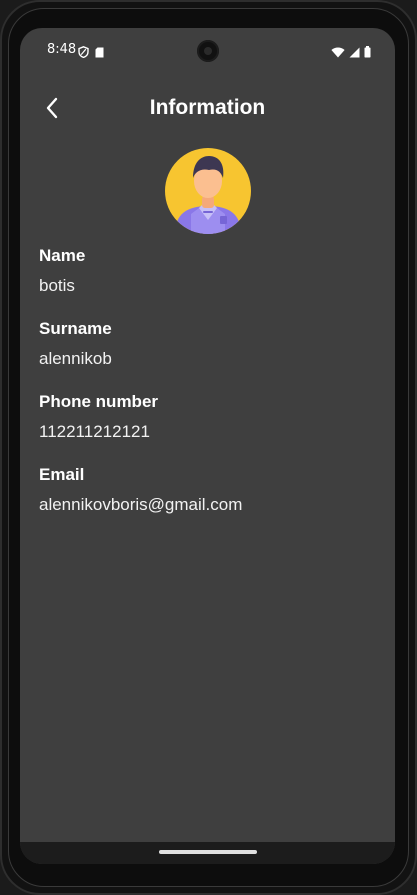 The width and height of the screenshot is (417, 895). I want to click on field-label: Name, so click(62, 255).